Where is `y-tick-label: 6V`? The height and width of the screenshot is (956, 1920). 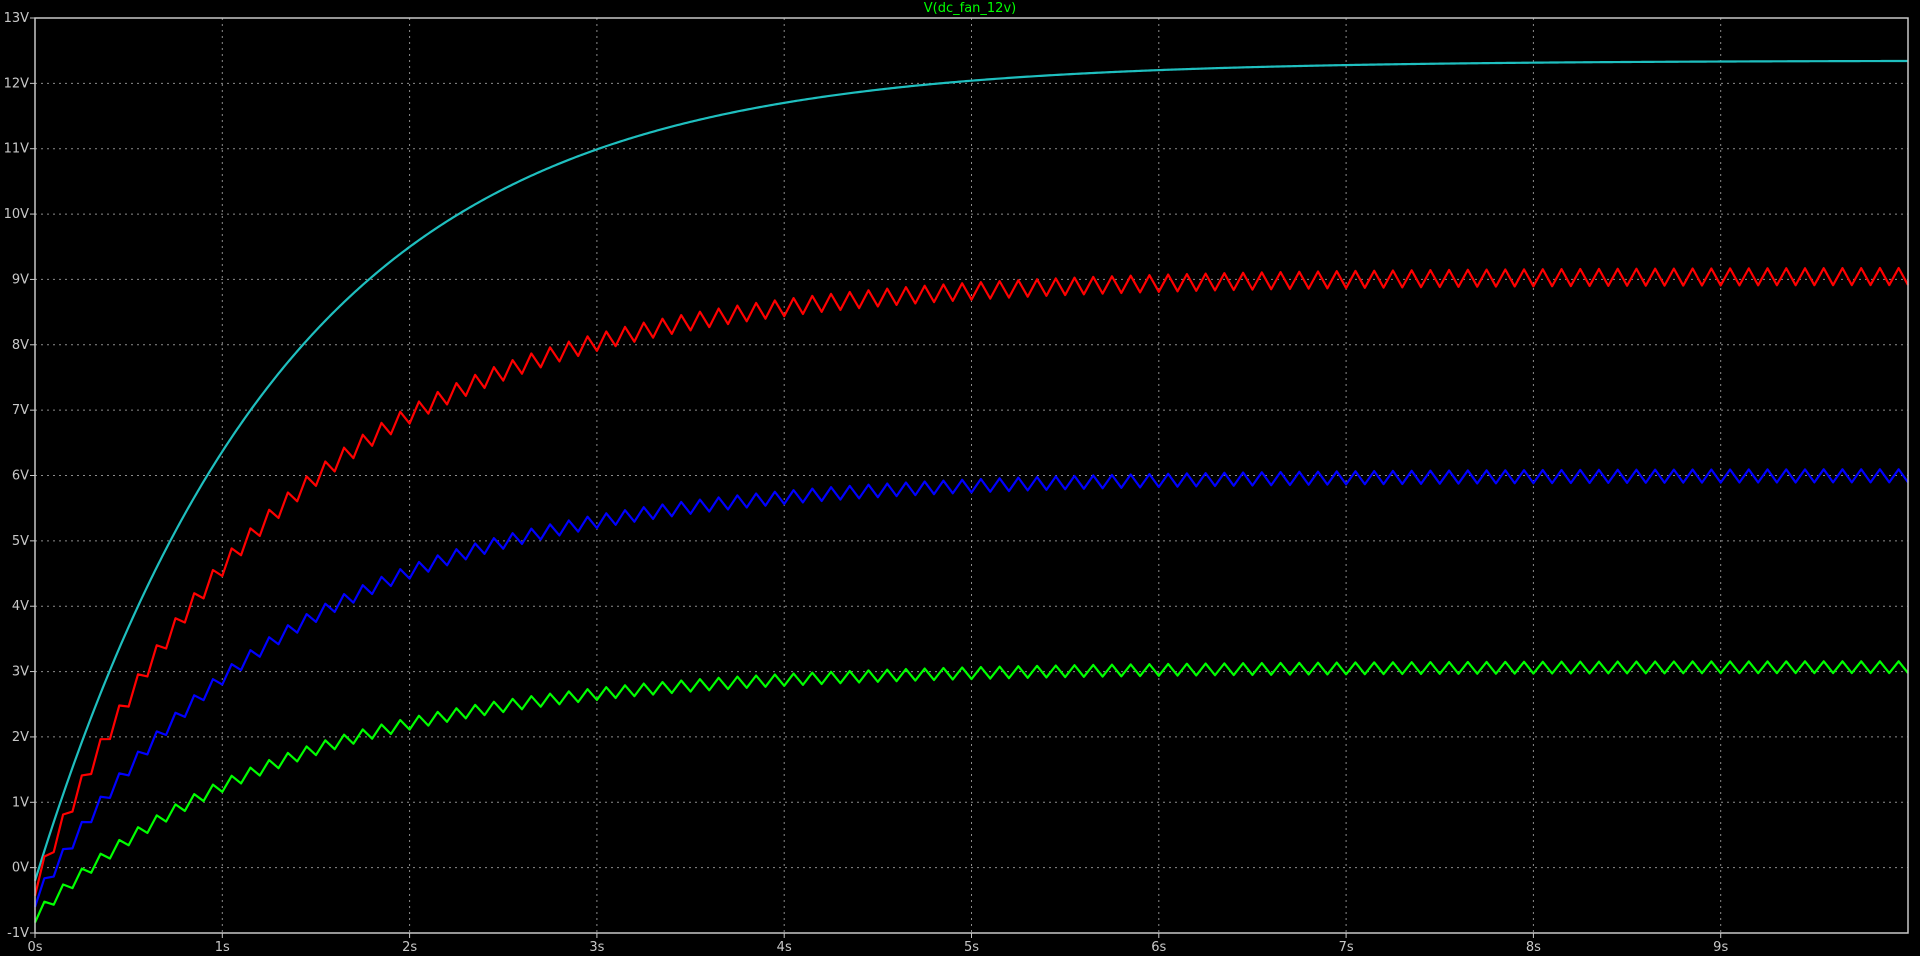
y-tick-label: 6V is located at coordinates (20, 476).